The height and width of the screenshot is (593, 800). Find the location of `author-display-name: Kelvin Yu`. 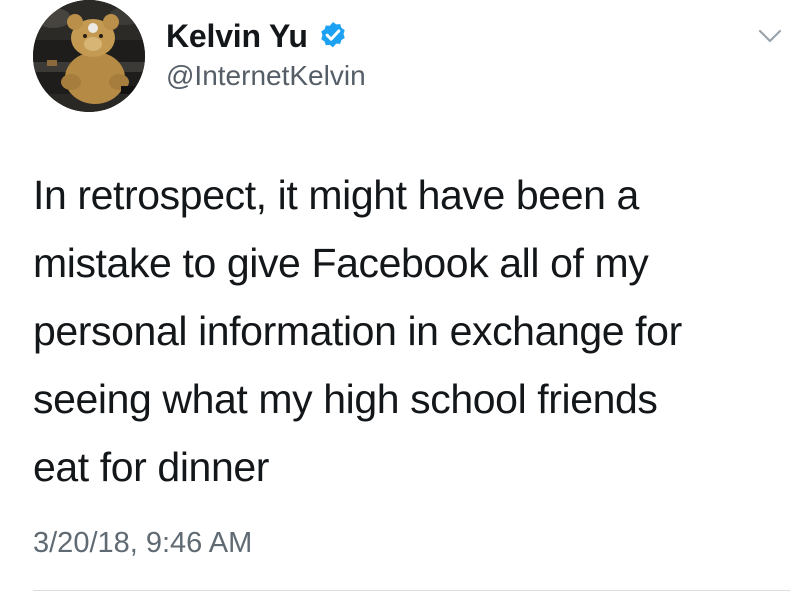

author-display-name: Kelvin Yu is located at coordinates (237, 36).